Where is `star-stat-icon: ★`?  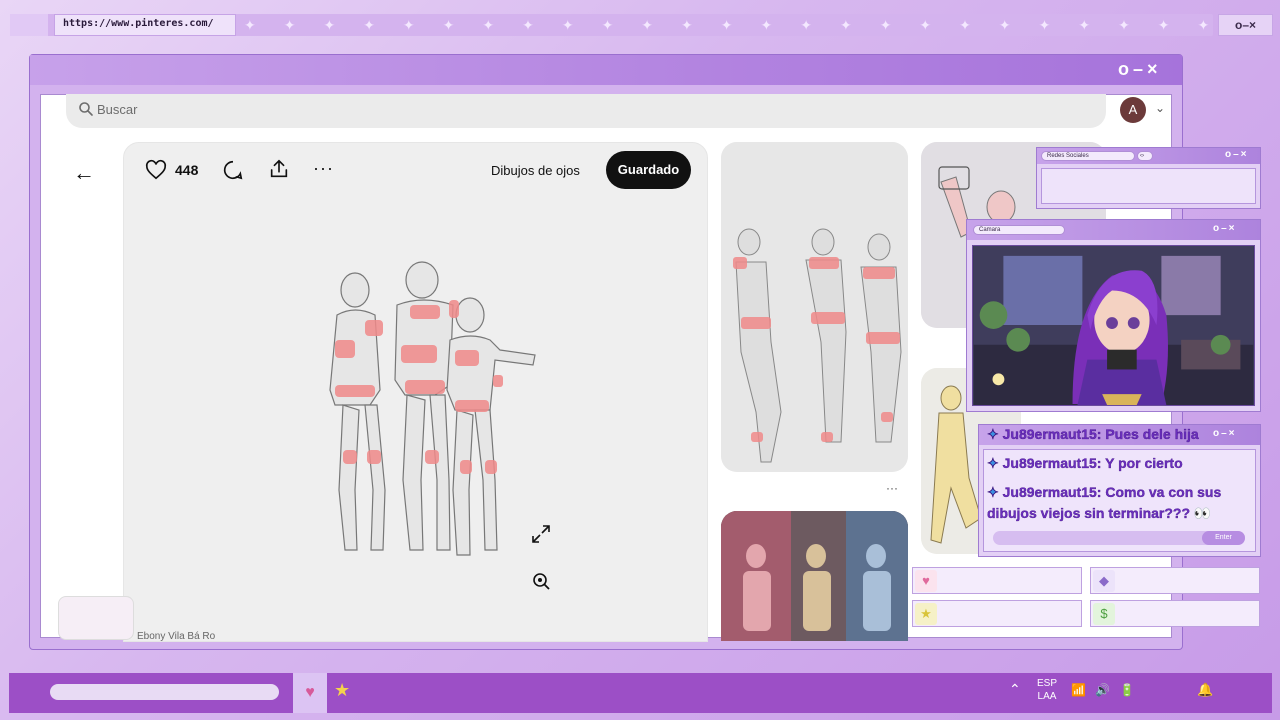
star-stat-icon: ★ is located at coordinates (926, 614).